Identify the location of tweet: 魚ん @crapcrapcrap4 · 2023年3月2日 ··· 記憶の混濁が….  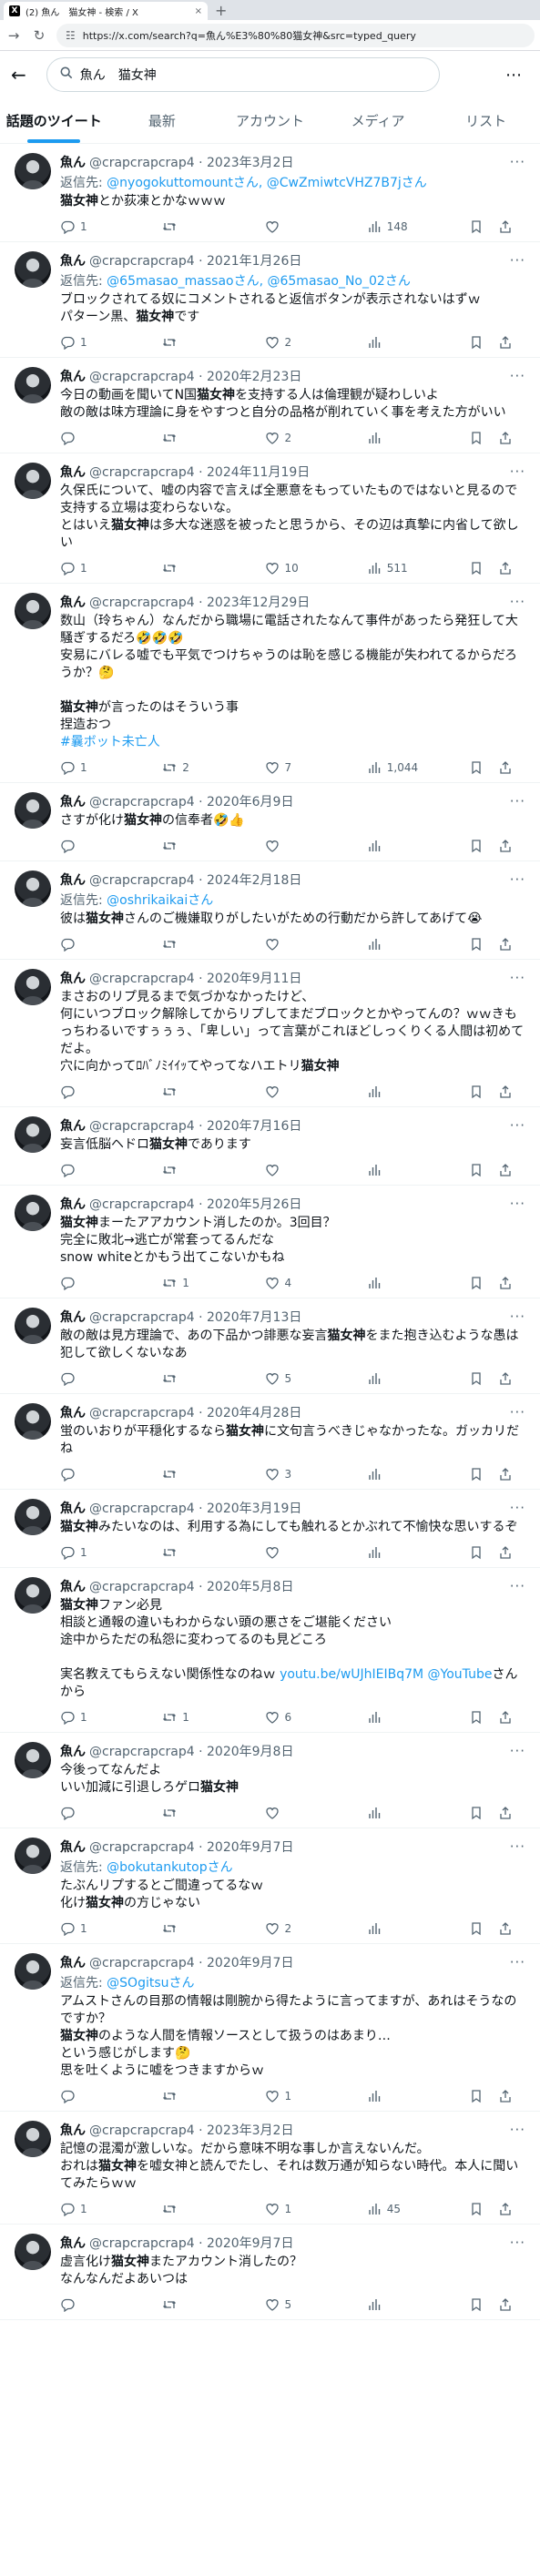
(270, 2168).